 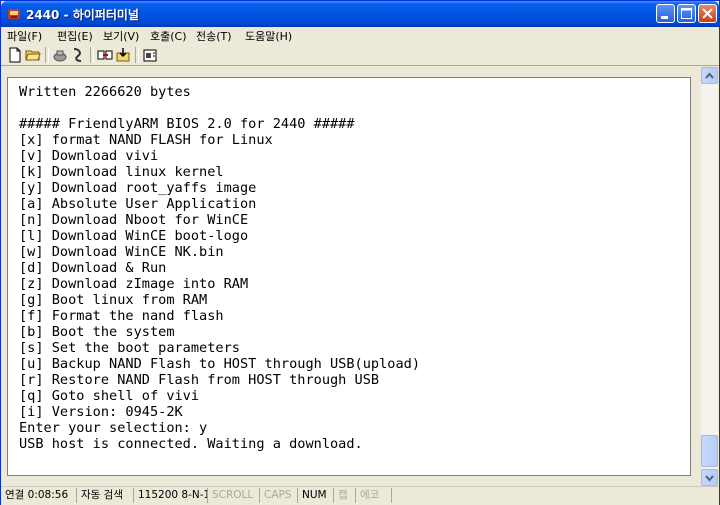 I want to click on receive-icon, so click(x=123, y=55).